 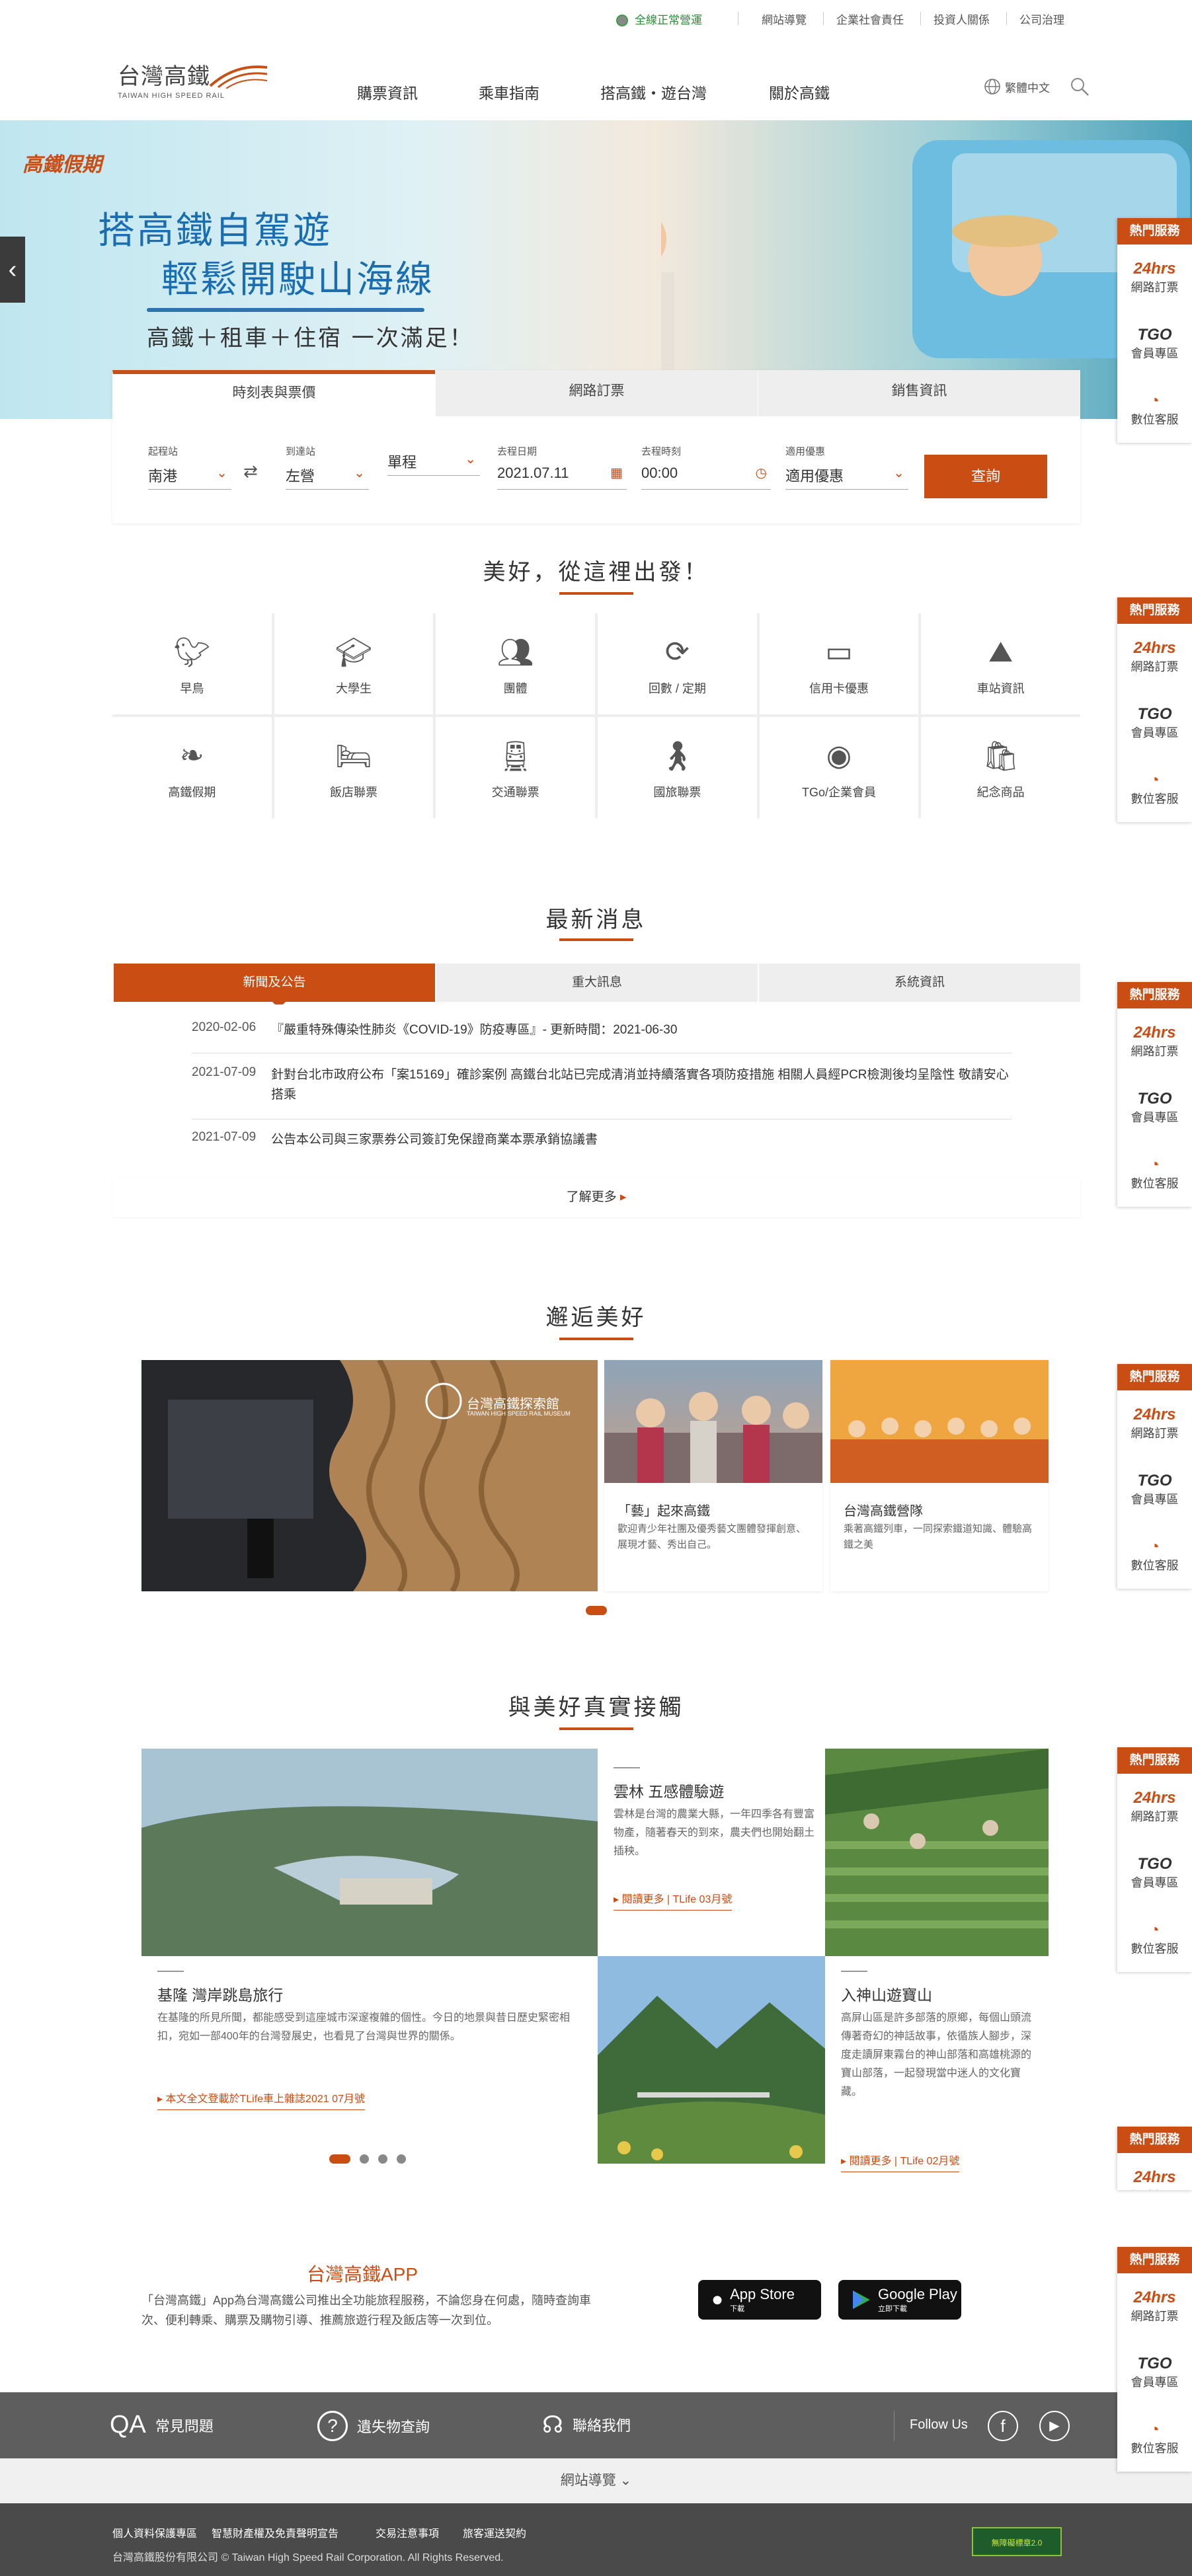 What do you see at coordinates (354, 664) in the screenshot?
I see `service-student: 🎓︎ 大學生` at bounding box center [354, 664].